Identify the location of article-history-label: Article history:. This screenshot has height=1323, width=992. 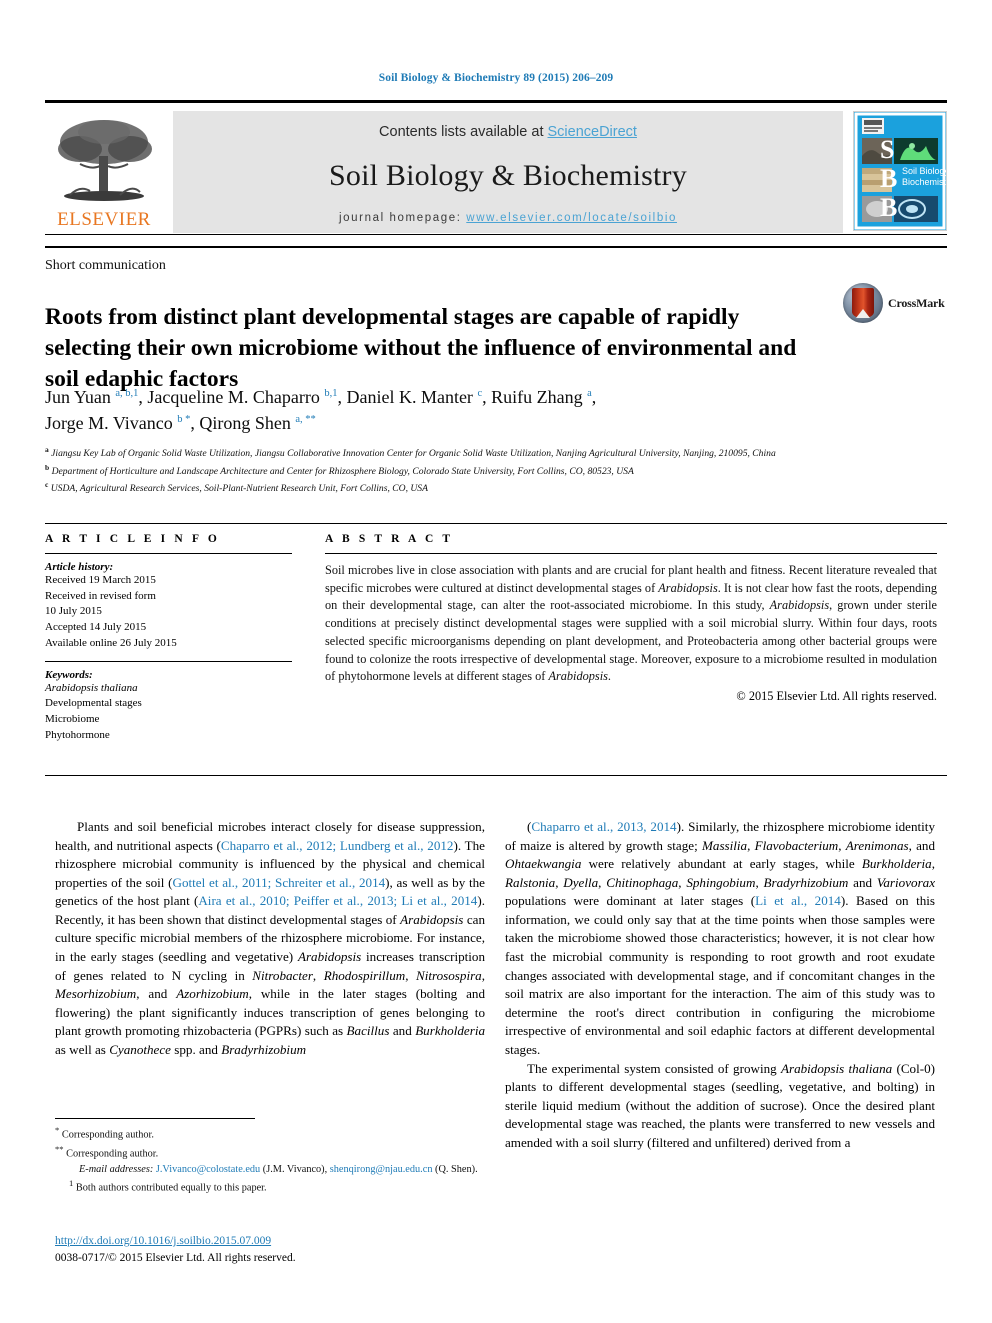
(79, 567).